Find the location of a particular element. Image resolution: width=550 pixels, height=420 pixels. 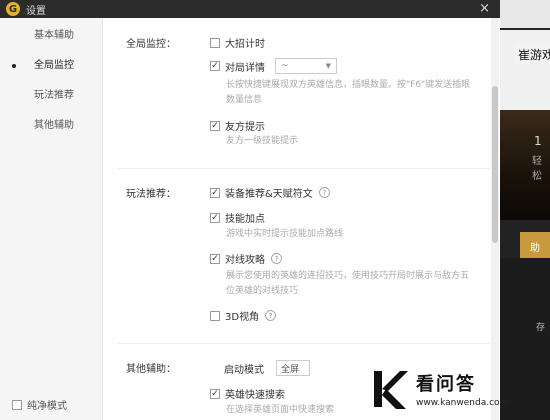

option-hero-search: ✓ 英雄快速搜索 is located at coordinates (247, 393).